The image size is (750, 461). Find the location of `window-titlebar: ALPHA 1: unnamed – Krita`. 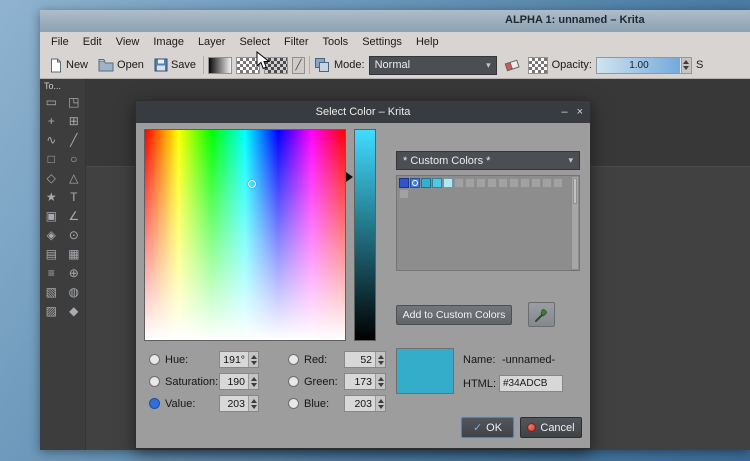

window-titlebar: ALPHA 1: unnamed – Krita is located at coordinates (395, 21).